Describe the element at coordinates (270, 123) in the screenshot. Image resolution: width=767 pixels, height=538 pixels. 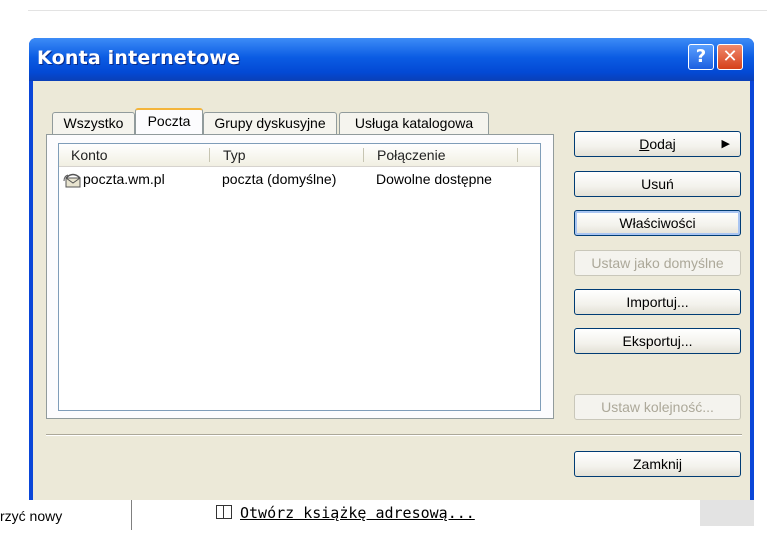
I see `tab-grupy-dyskusyjne: Grupy dyskusyjne` at that location.